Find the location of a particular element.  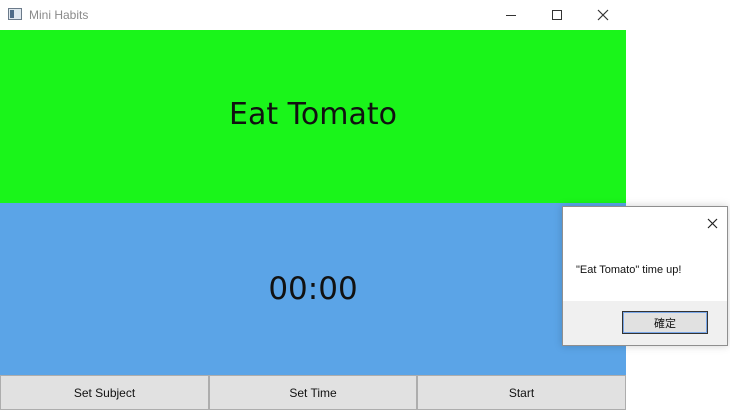

minimize-button is located at coordinates (511, 15).